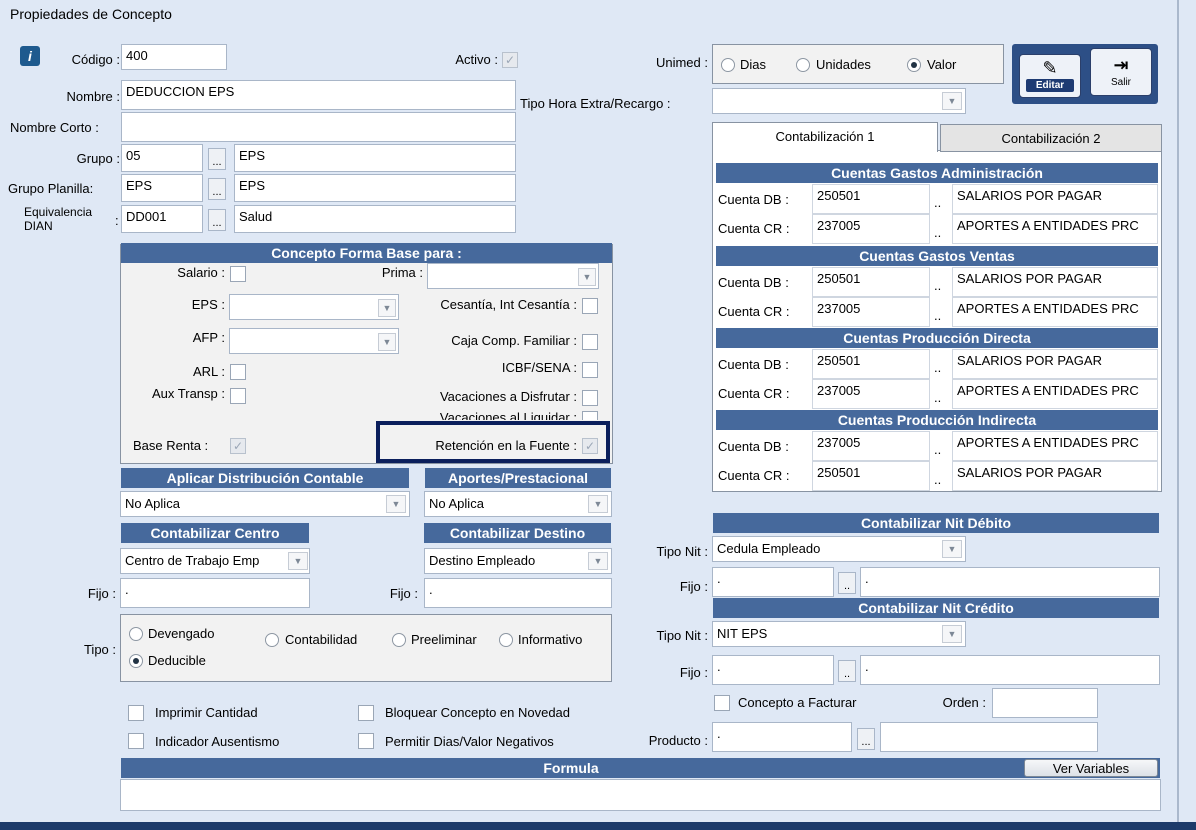 Image resolution: width=1196 pixels, height=830 pixels. Describe the element at coordinates (318, 95) in the screenshot. I see `nombre-field: DEDUCCION EPS` at that location.